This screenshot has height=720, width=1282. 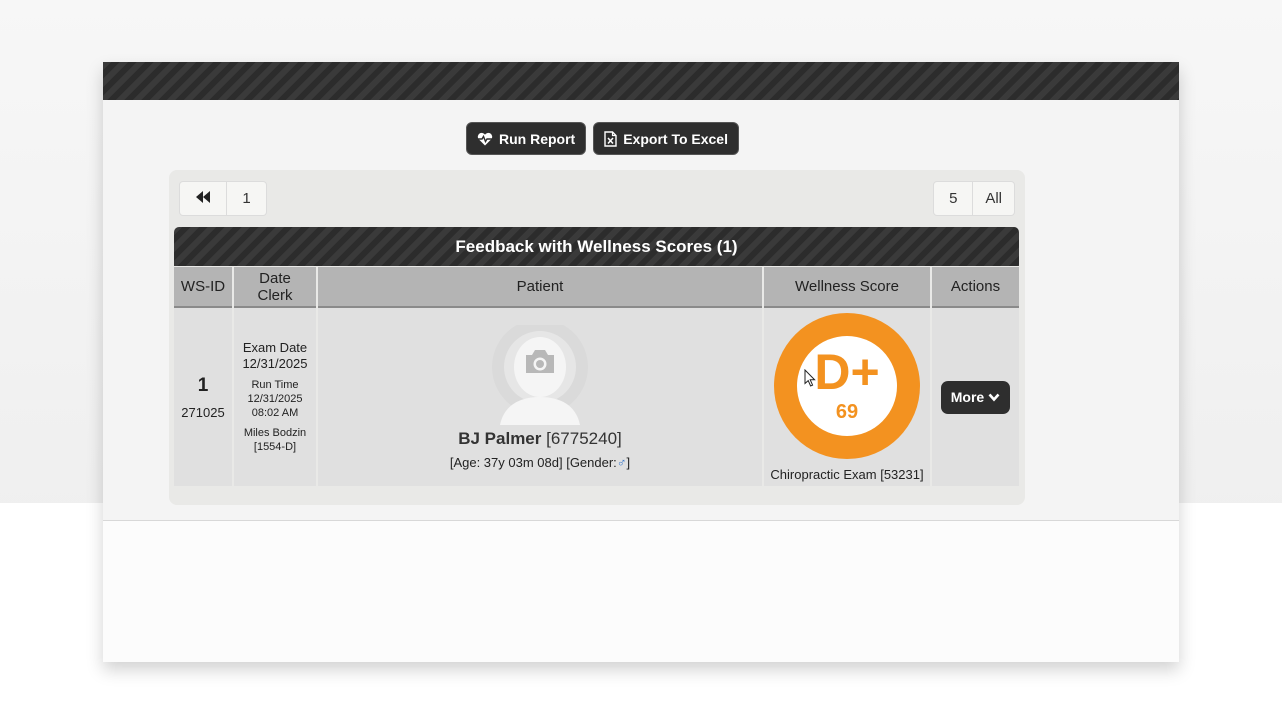 I want to click on patient-avatar, so click(x=540, y=371).